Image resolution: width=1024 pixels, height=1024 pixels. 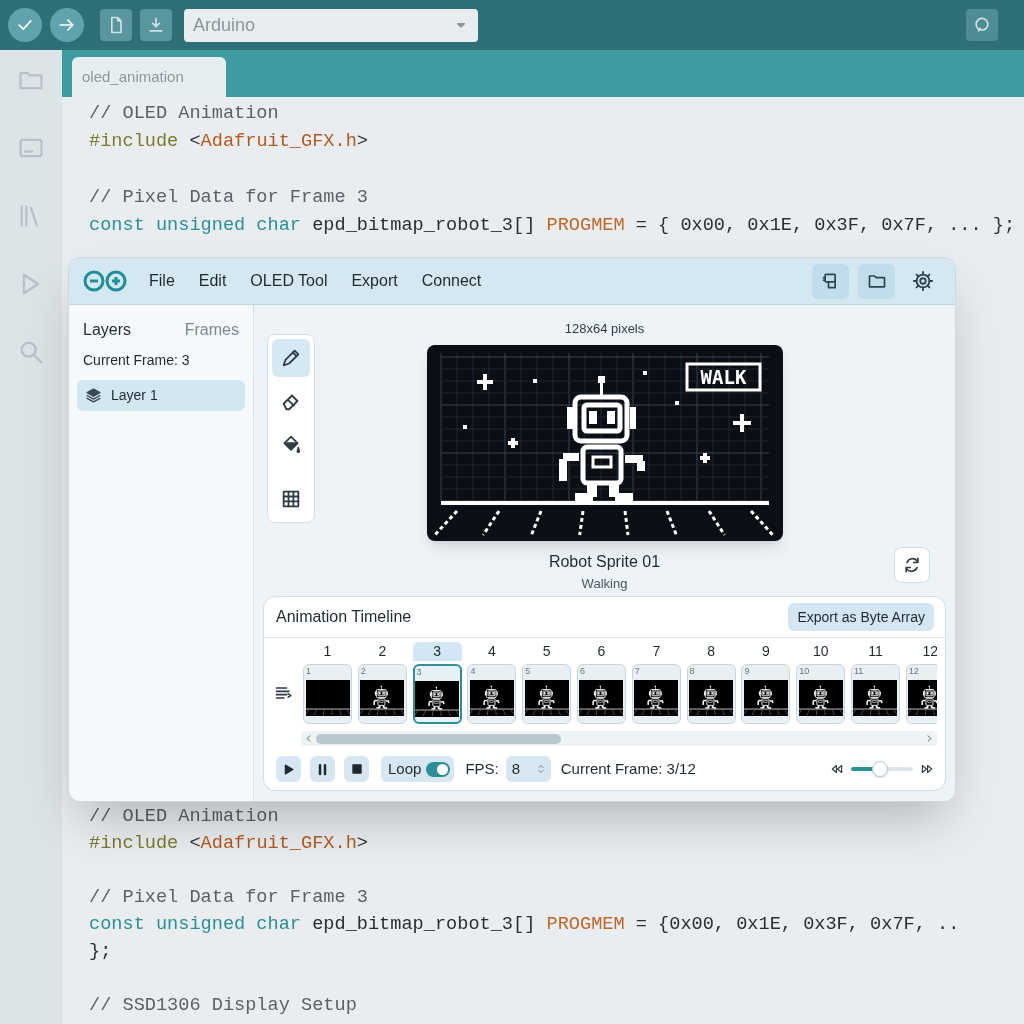 I want to click on code-line: };, so click(x=100, y=952).